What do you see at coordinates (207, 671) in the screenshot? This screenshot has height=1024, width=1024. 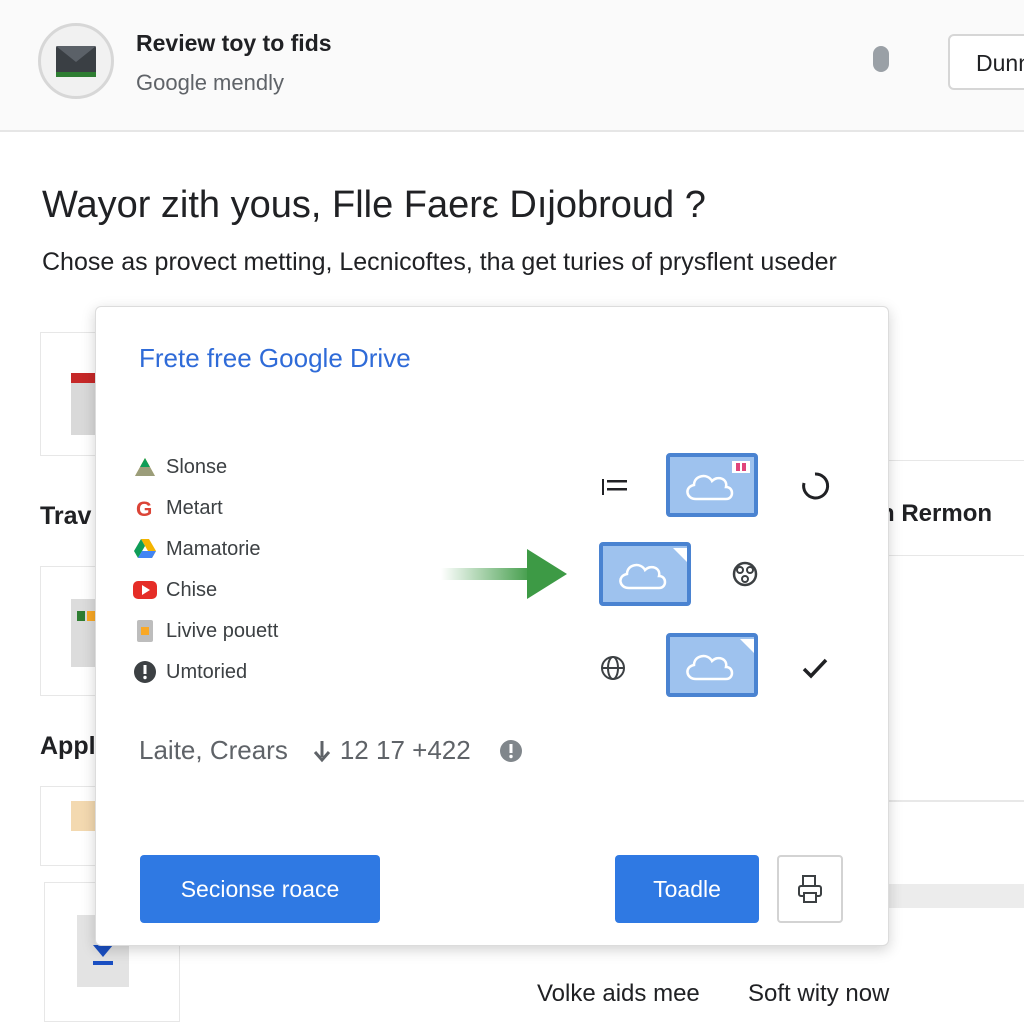 I see `service-label: Umtoried` at bounding box center [207, 671].